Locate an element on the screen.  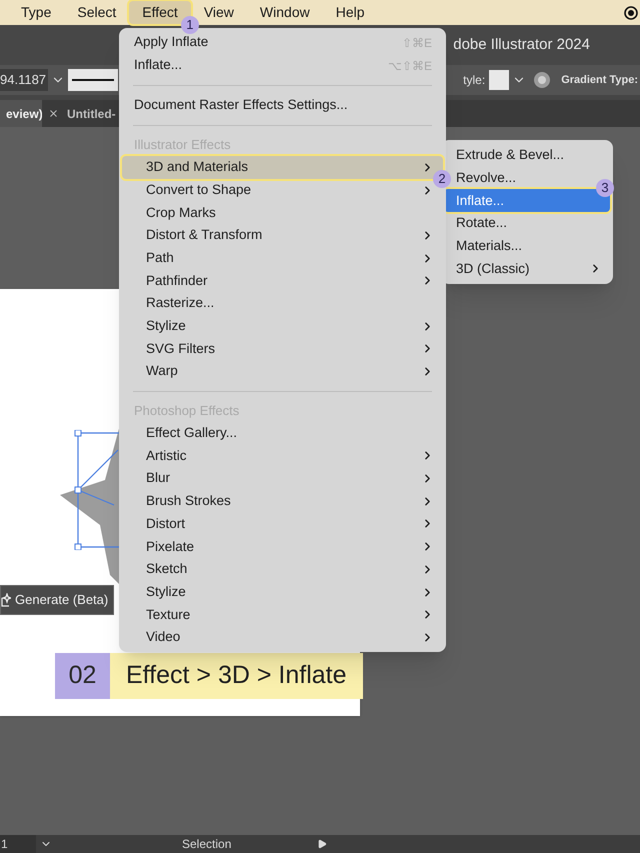
document-tab: eview) is located at coordinates (21, 113).